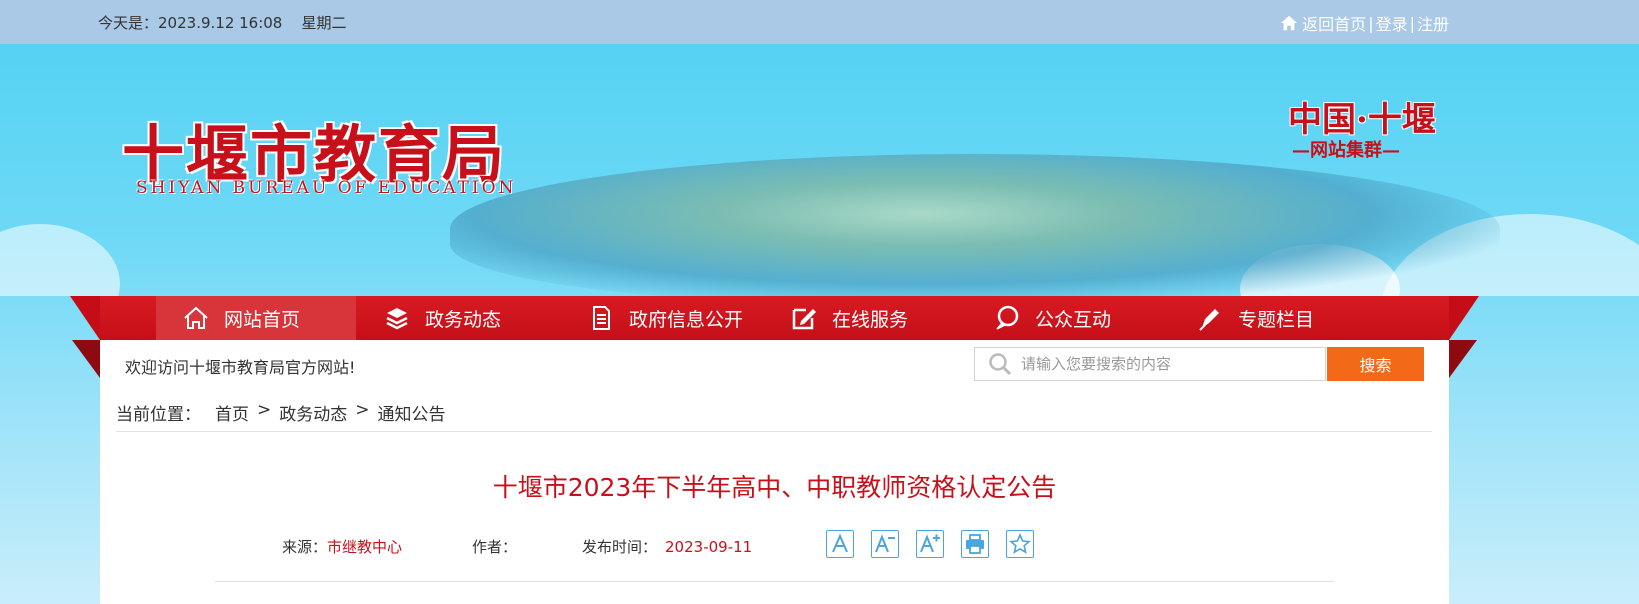 Image resolution: width=1639 pixels, height=604 pixels. I want to click on publish-date-label: 发布时间：, so click(620, 547).